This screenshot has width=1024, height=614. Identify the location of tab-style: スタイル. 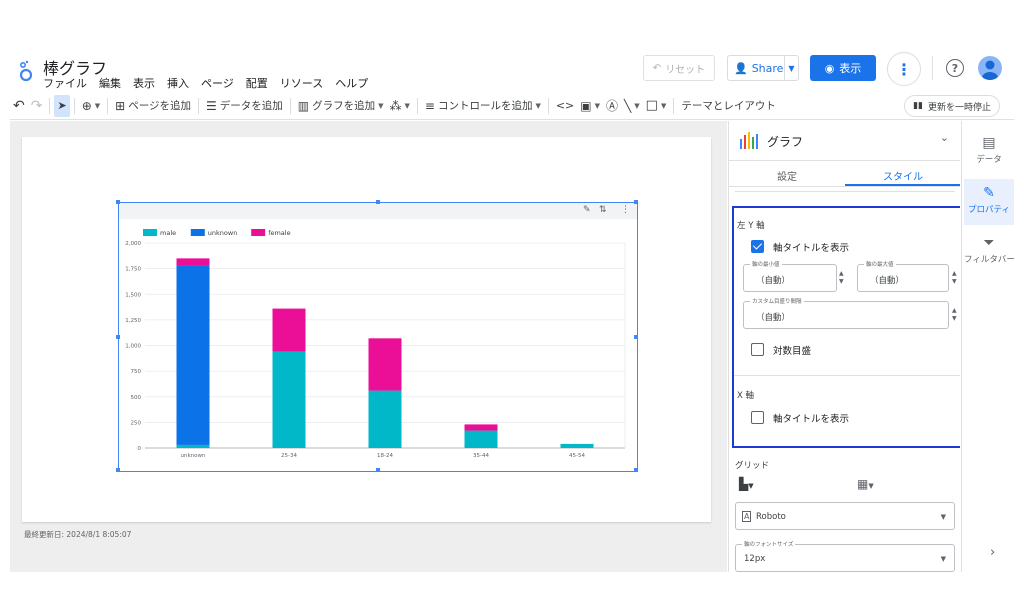
(902, 175).